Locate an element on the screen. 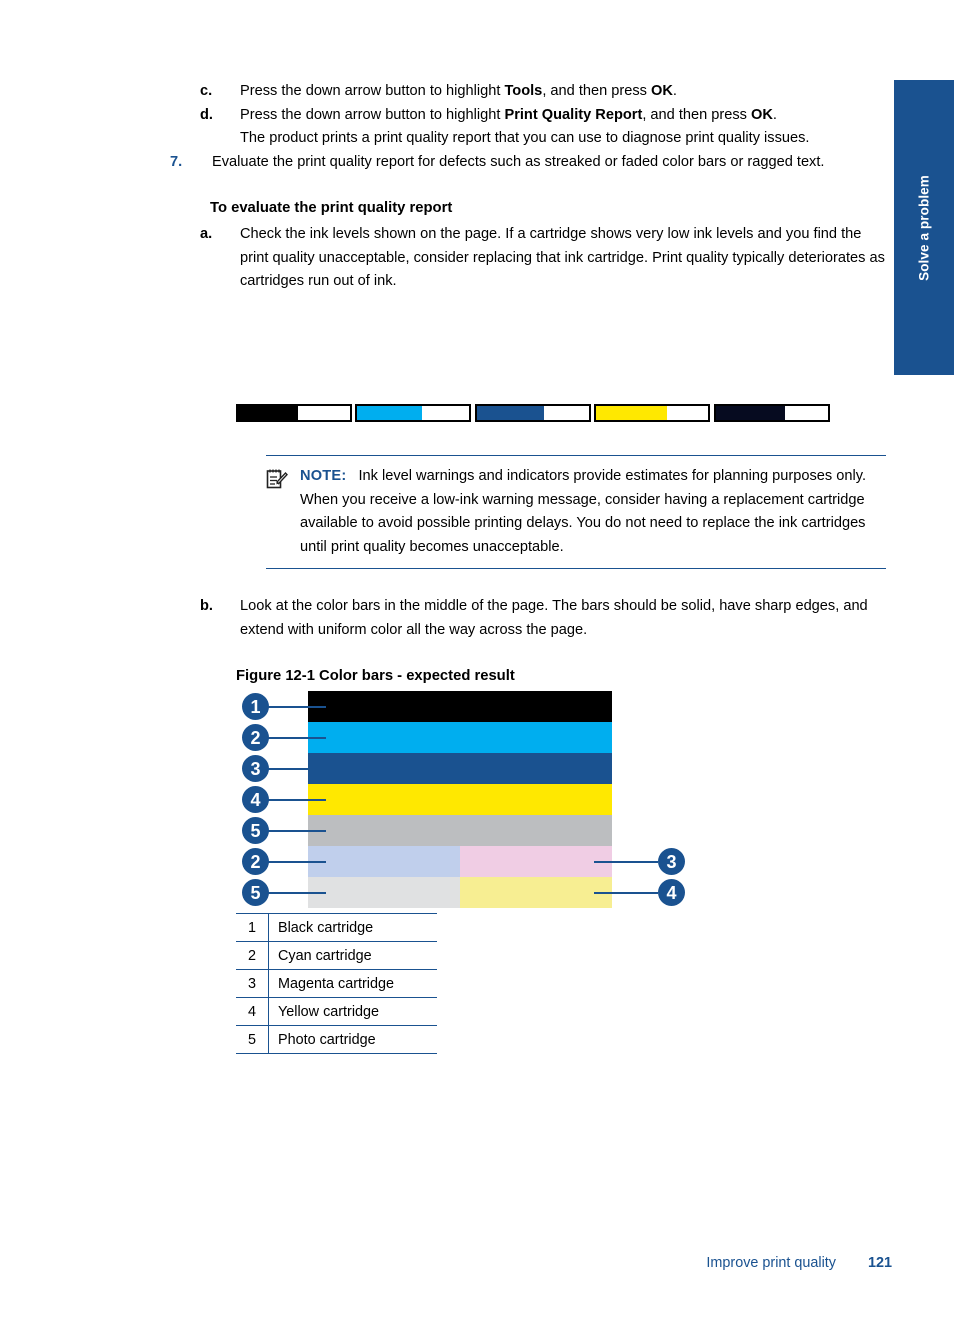 This screenshot has width=954, height=1321. callout-badge-4-photo-yellow-band-right: 4 is located at coordinates (671, 892).